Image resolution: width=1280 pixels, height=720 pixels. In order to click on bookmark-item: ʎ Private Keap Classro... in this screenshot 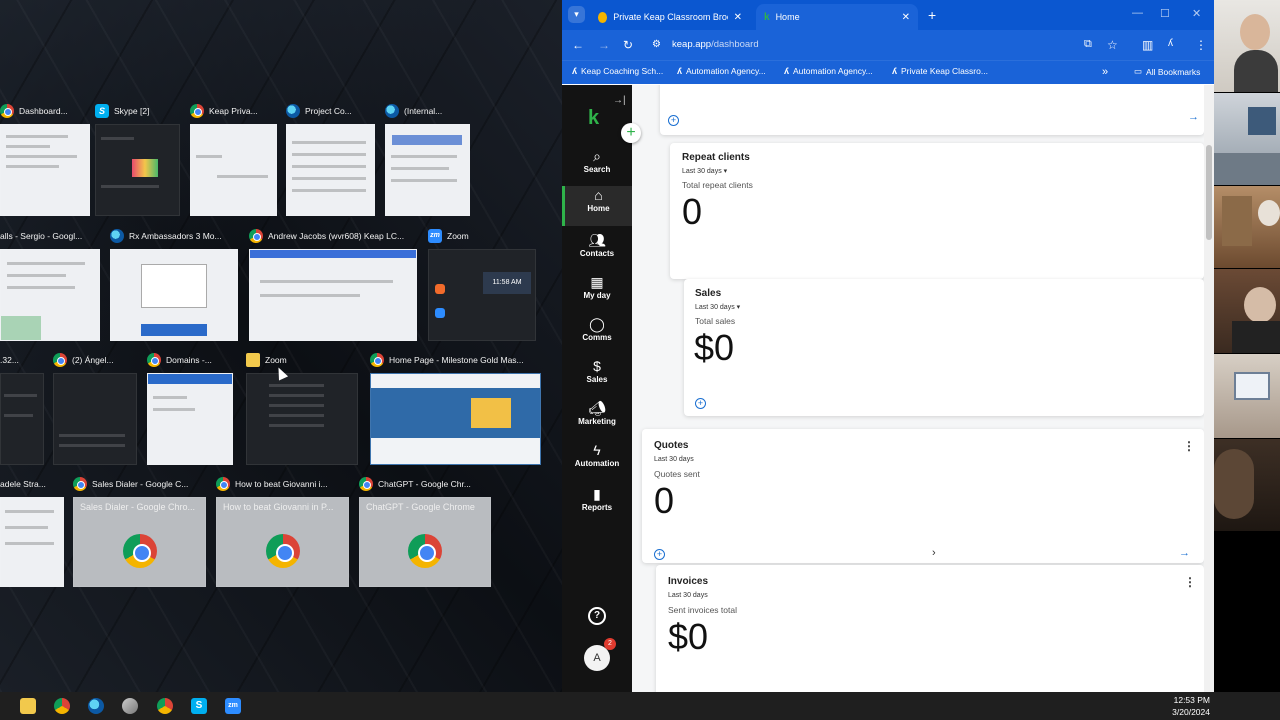, I will do `click(940, 71)`.